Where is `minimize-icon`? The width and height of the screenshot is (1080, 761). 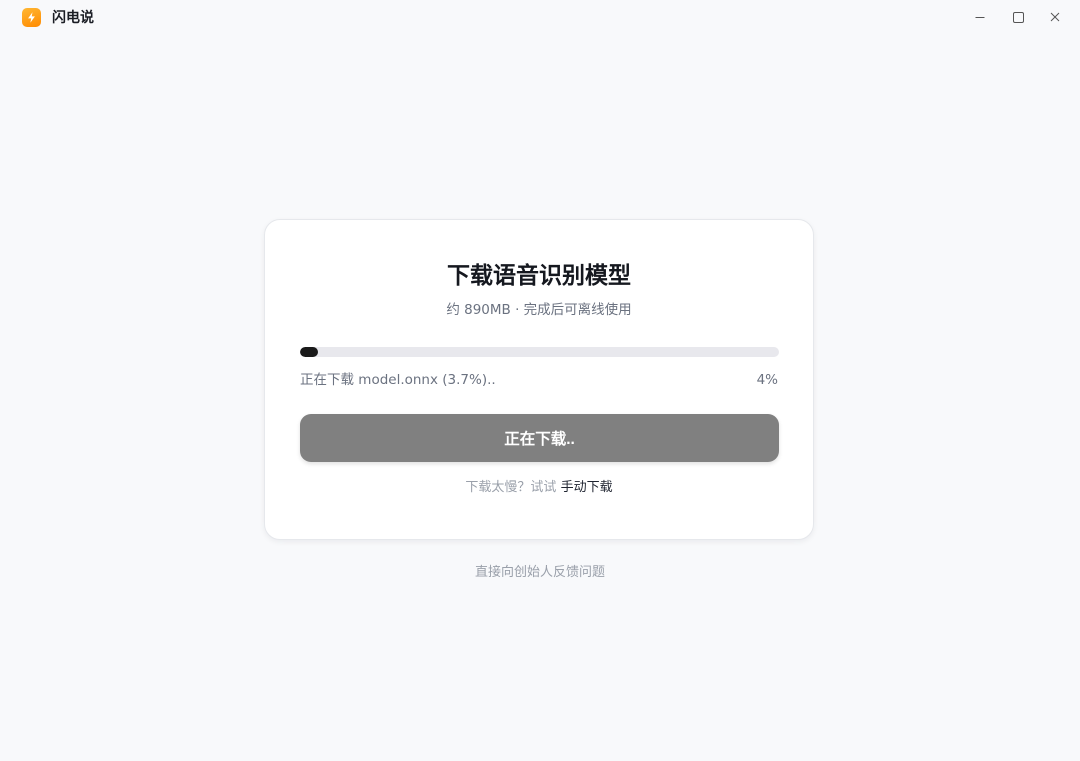 minimize-icon is located at coordinates (980, 17).